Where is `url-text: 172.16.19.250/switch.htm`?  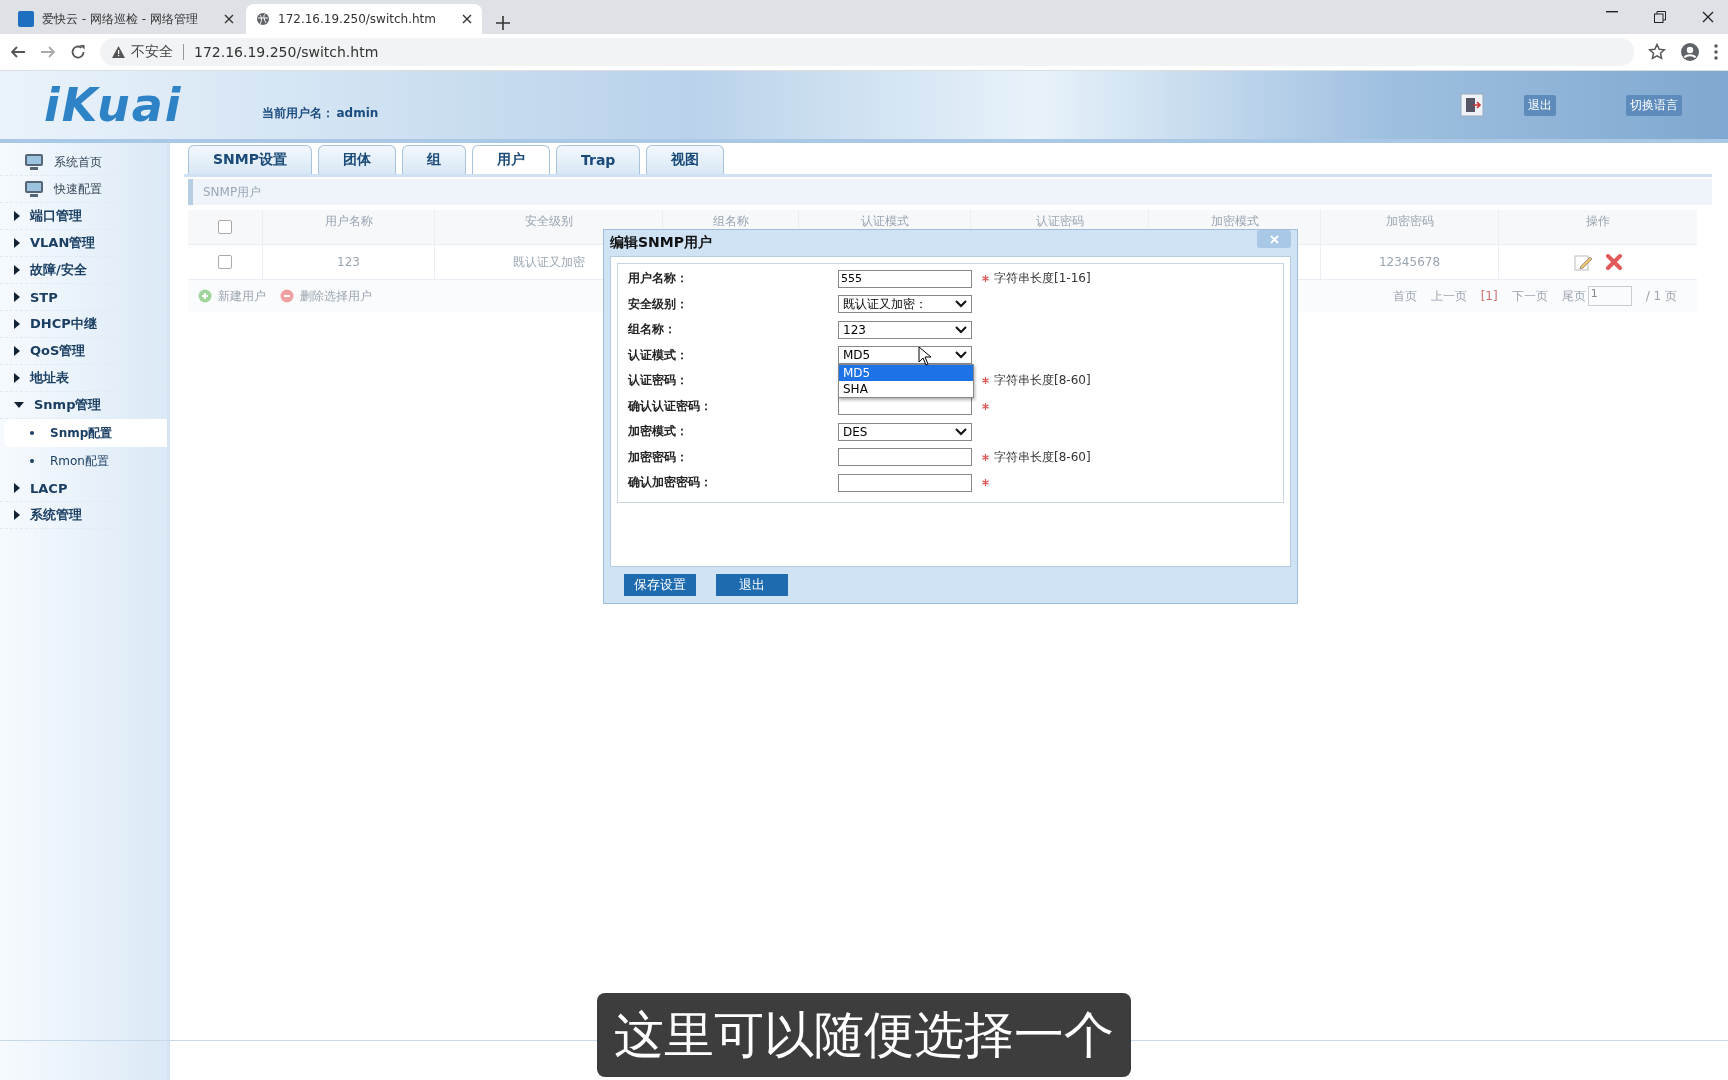
url-text: 172.16.19.250/switch.htm is located at coordinates (286, 52).